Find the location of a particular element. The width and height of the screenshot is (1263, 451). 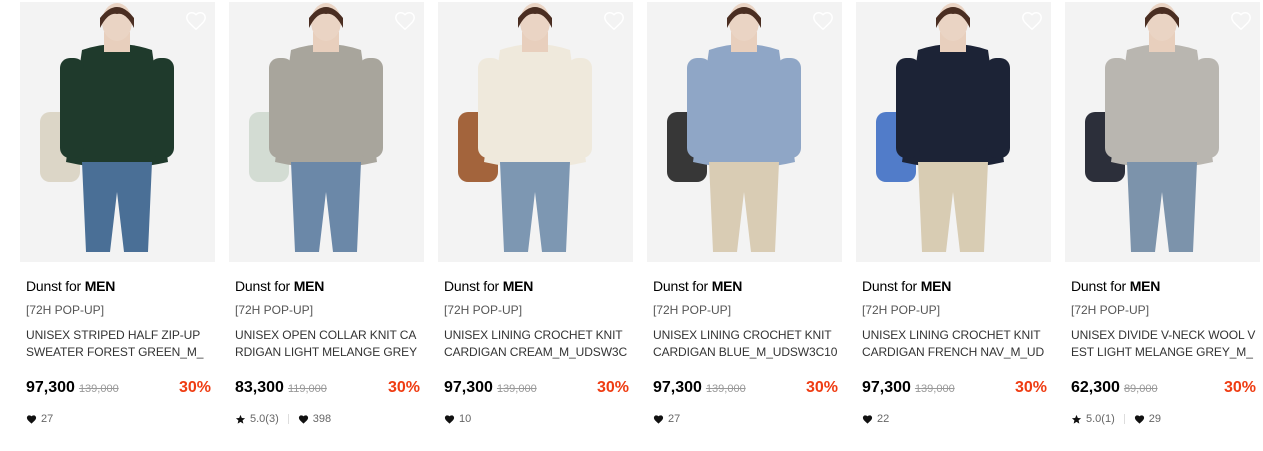

price-row: 62,300 89,000 30% is located at coordinates (1163, 389).